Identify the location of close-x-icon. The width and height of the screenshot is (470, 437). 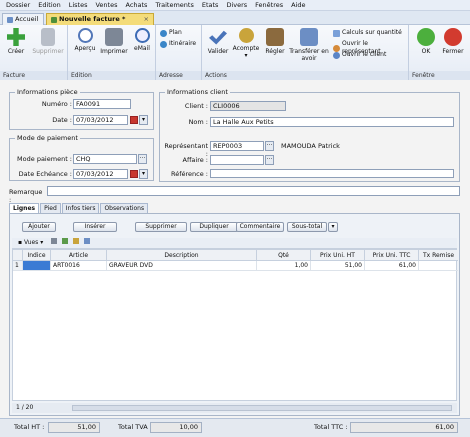
(453, 37).